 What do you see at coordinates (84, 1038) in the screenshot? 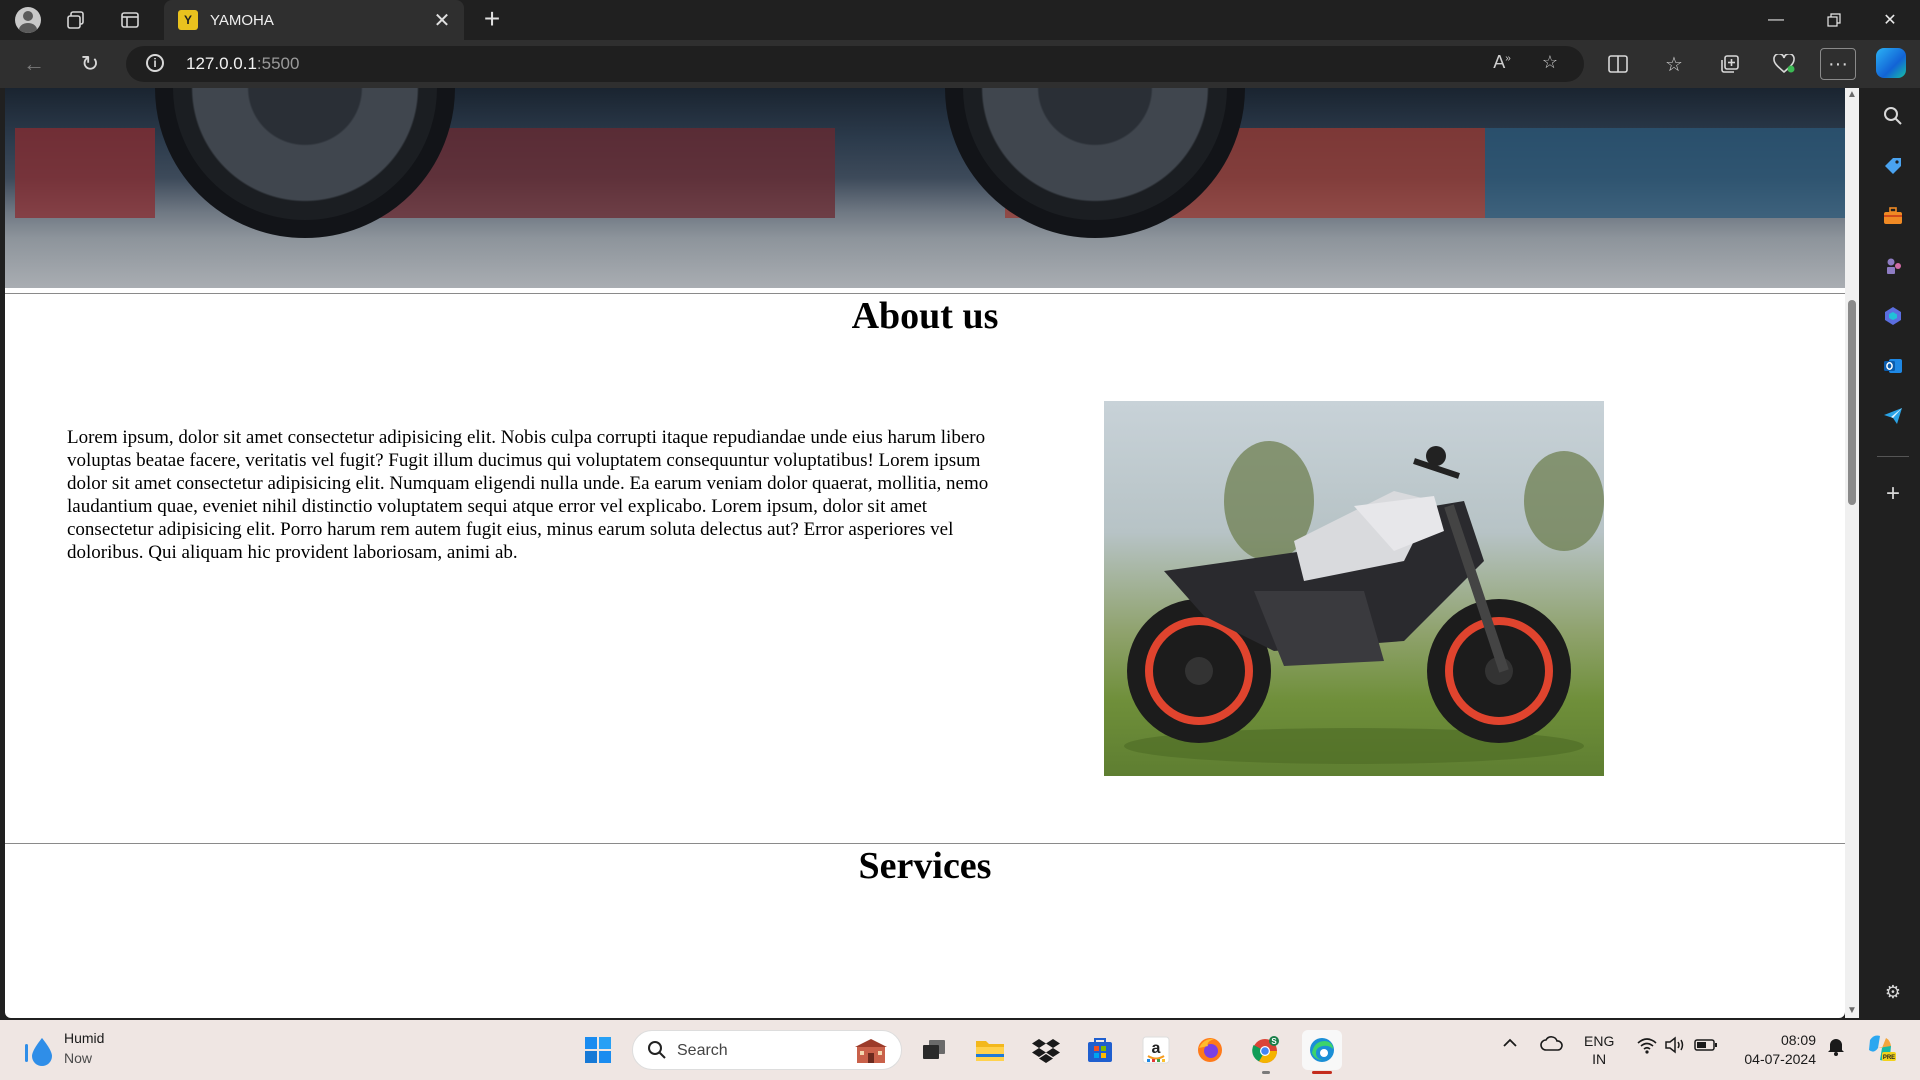
I see `weather-title: Humid` at bounding box center [84, 1038].